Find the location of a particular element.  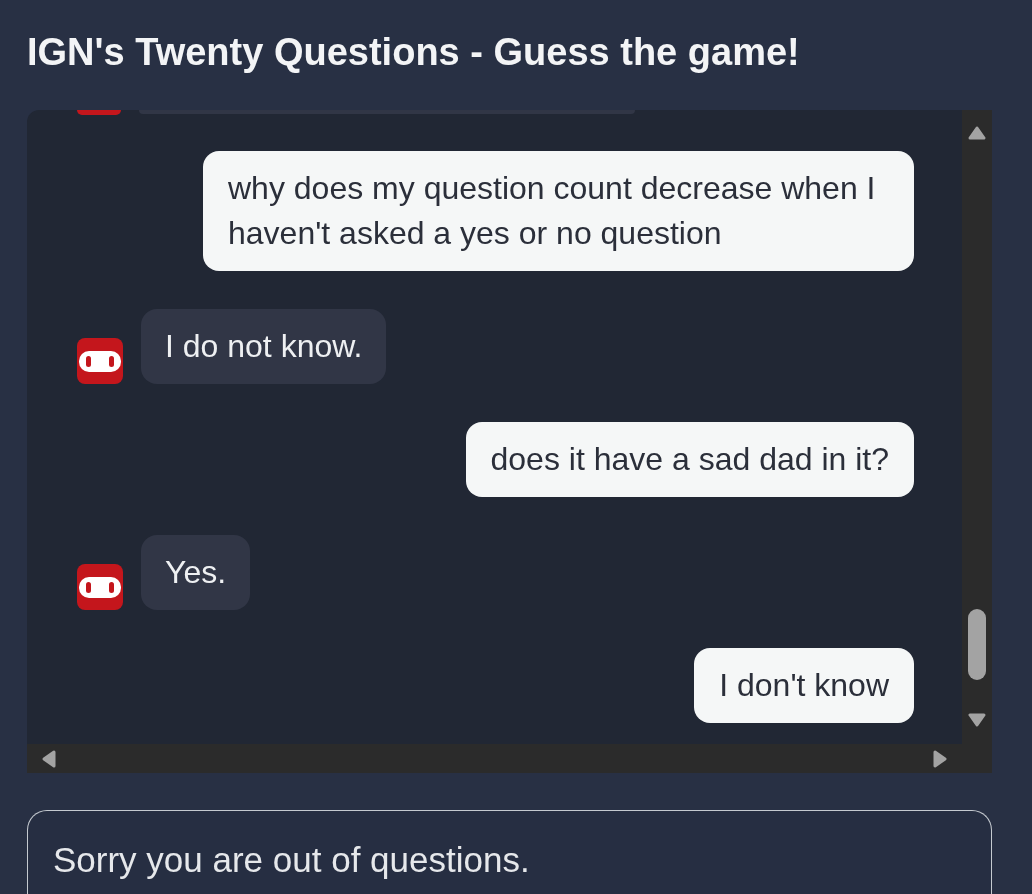

message-input-field: Sorry you are out of questions. is located at coordinates (509, 852).